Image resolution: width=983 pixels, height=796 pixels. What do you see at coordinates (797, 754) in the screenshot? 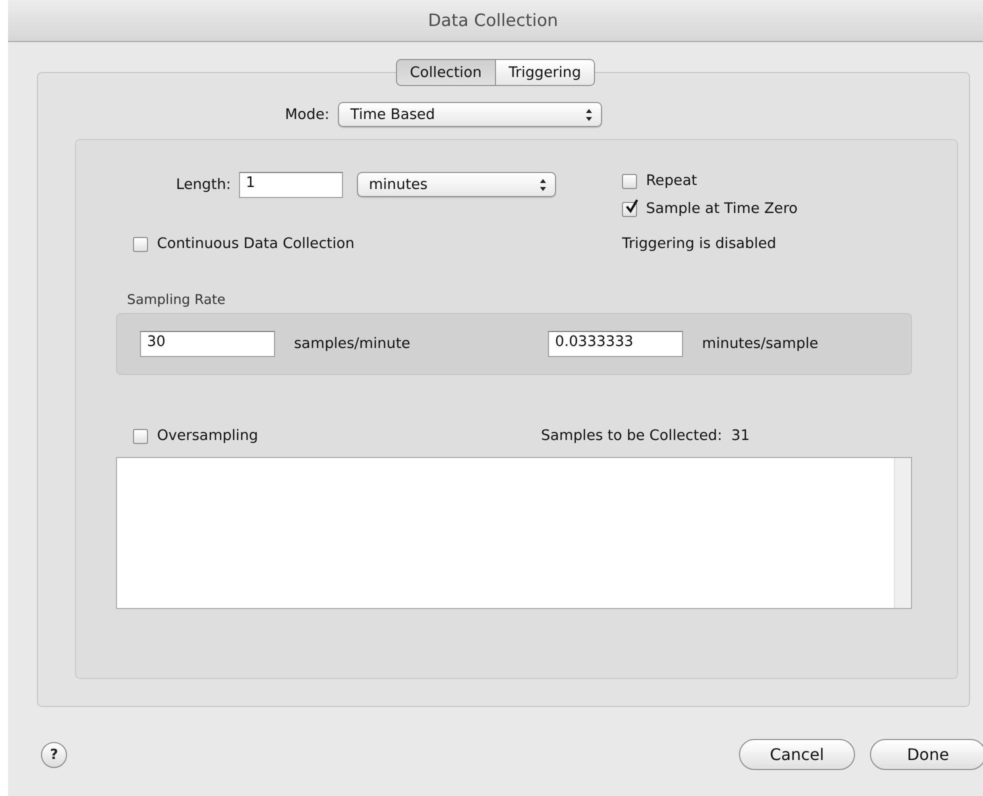
I see `push-button: Cancel` at bounding box center [797, 754].